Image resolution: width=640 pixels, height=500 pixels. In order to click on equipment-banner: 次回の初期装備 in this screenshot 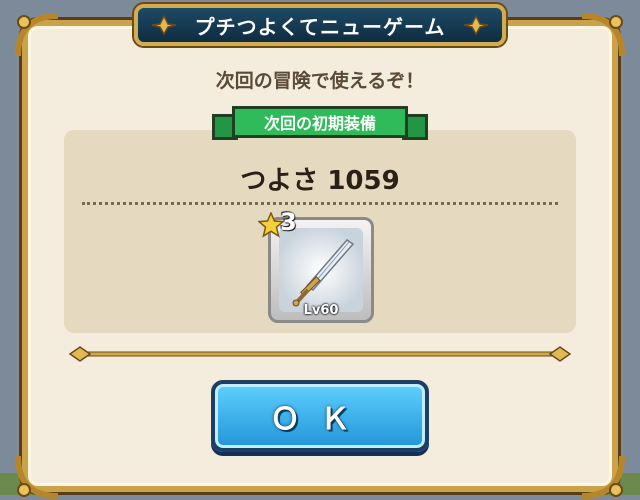, I will do `click(320, 124)`.